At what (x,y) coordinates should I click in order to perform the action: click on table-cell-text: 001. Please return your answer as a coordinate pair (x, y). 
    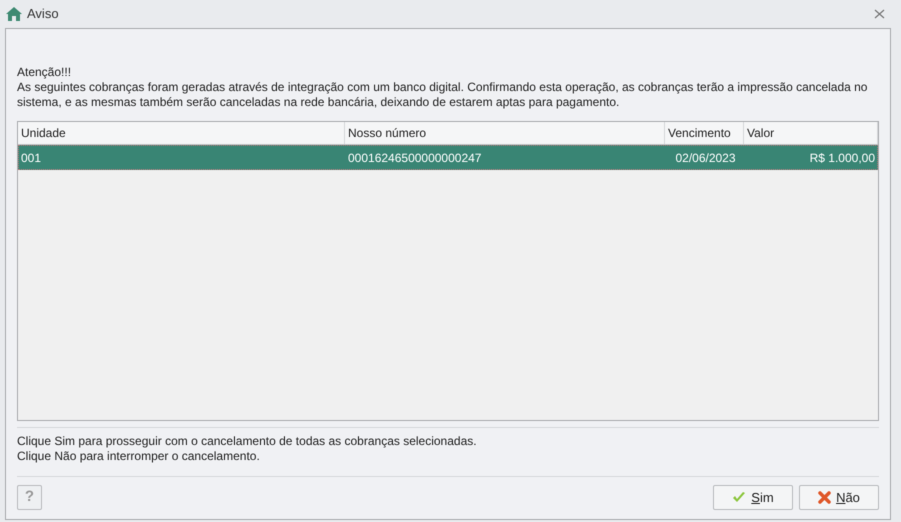
    Looking at the image, I should click on (31, 158).